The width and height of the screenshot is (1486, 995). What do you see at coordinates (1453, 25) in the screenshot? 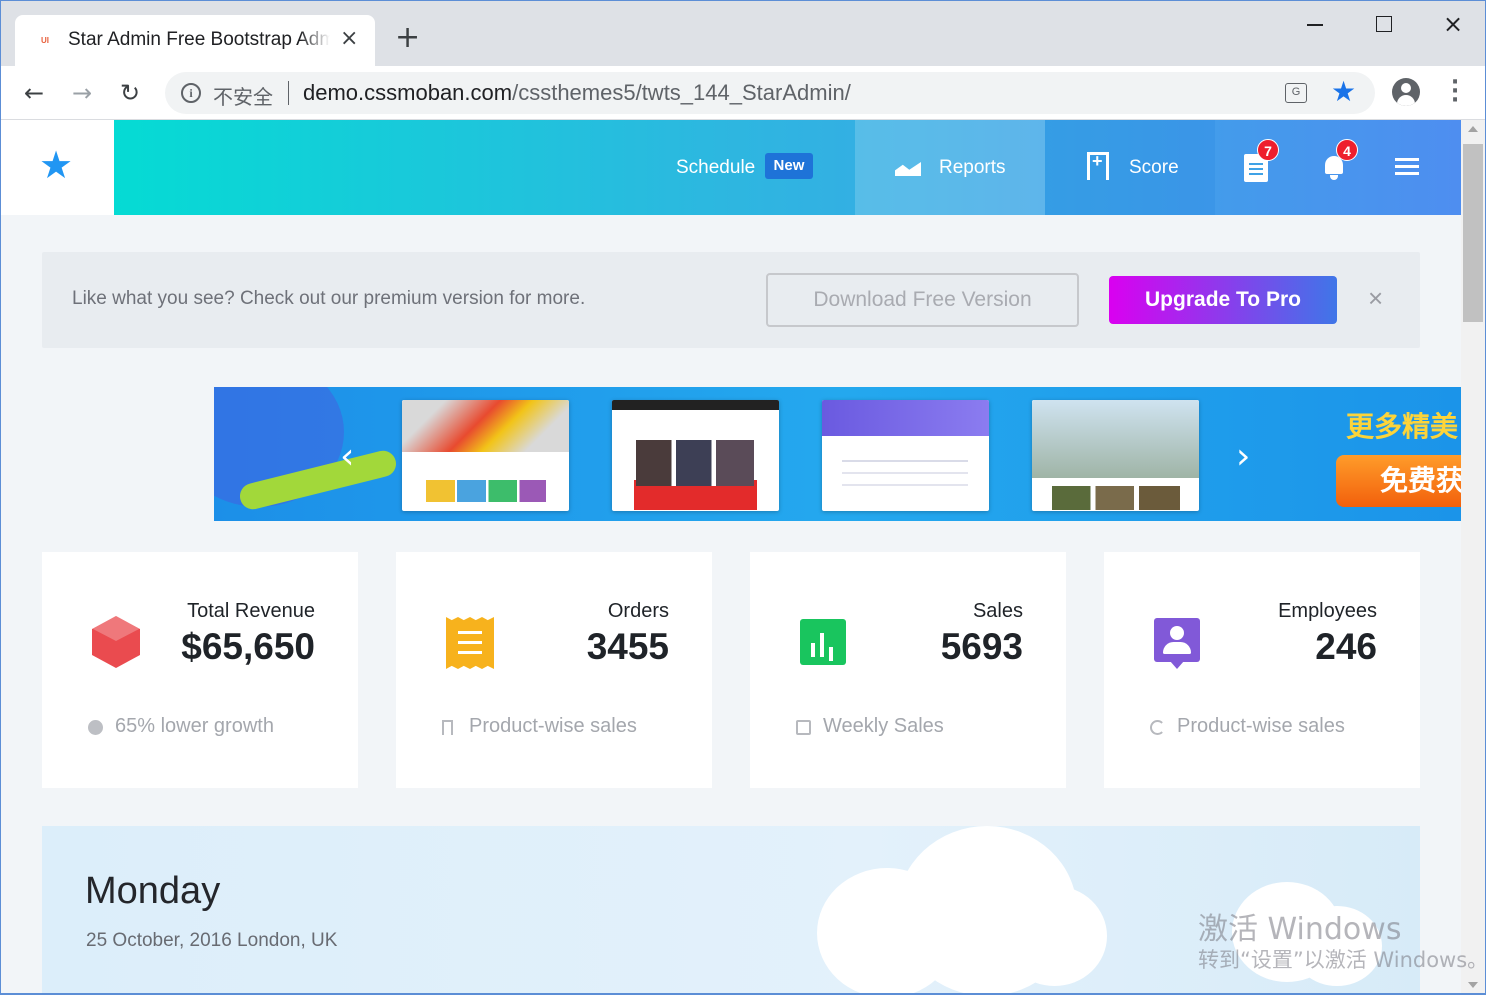
I see `window-close-button: ×` at bounding box center [1453, 25].